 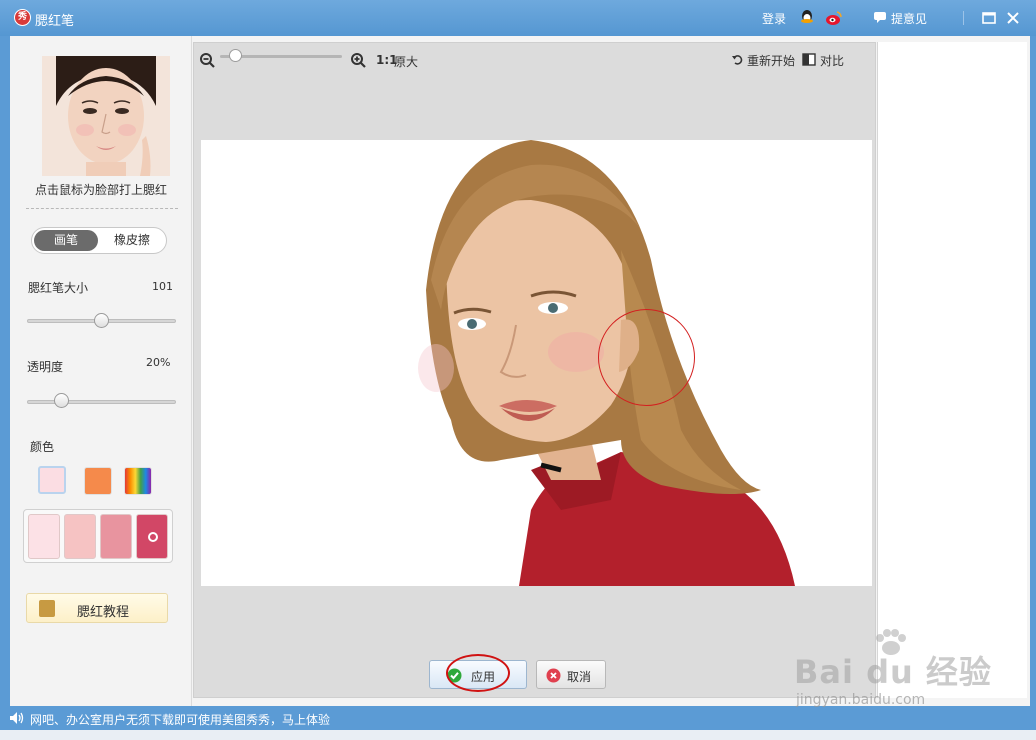 What do you see at coordinates (103, 612) in the screenshot?
I see `tutorial-label: 腮红教程` at bounding box center [103, 612].